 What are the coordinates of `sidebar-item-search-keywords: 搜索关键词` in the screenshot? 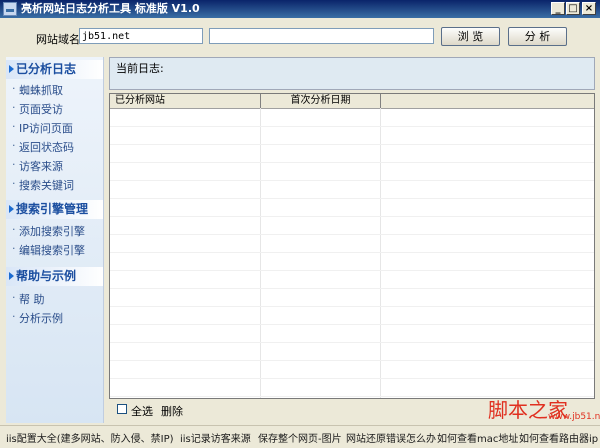 It's located at (43, 185).